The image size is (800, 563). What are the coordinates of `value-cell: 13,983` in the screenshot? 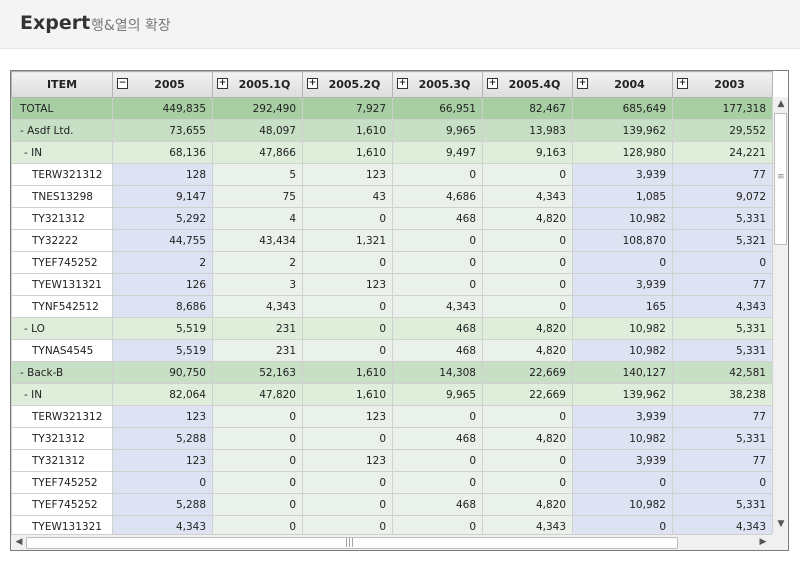 It's located at (527, 130).